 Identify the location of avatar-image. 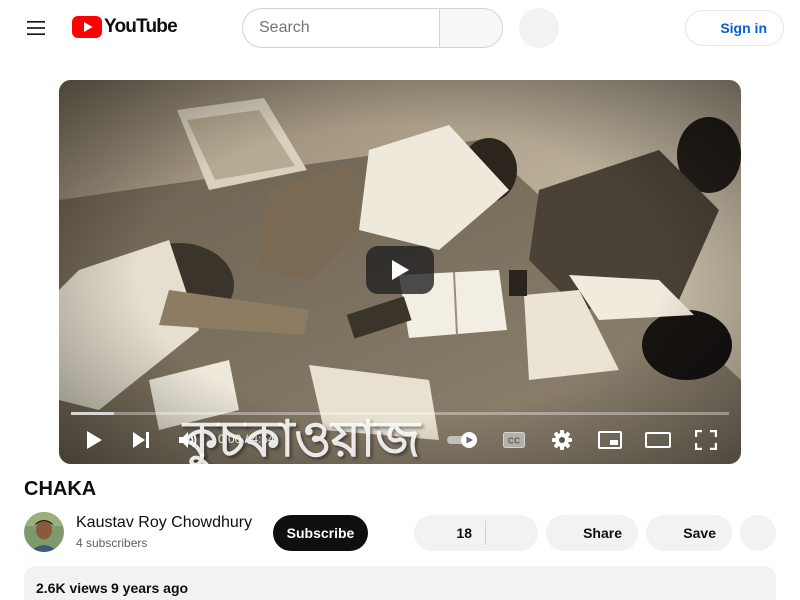
(44, 532).